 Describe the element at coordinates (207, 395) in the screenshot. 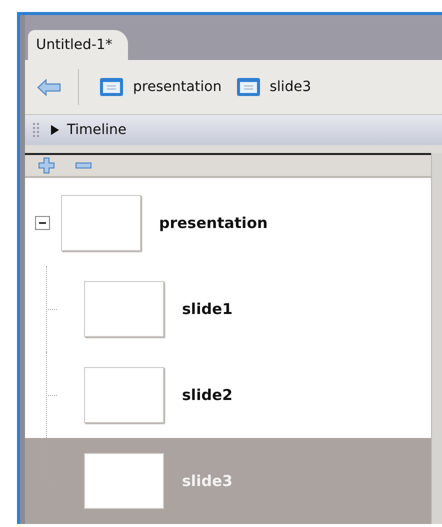

I see `slide-label: slide2` at that location.